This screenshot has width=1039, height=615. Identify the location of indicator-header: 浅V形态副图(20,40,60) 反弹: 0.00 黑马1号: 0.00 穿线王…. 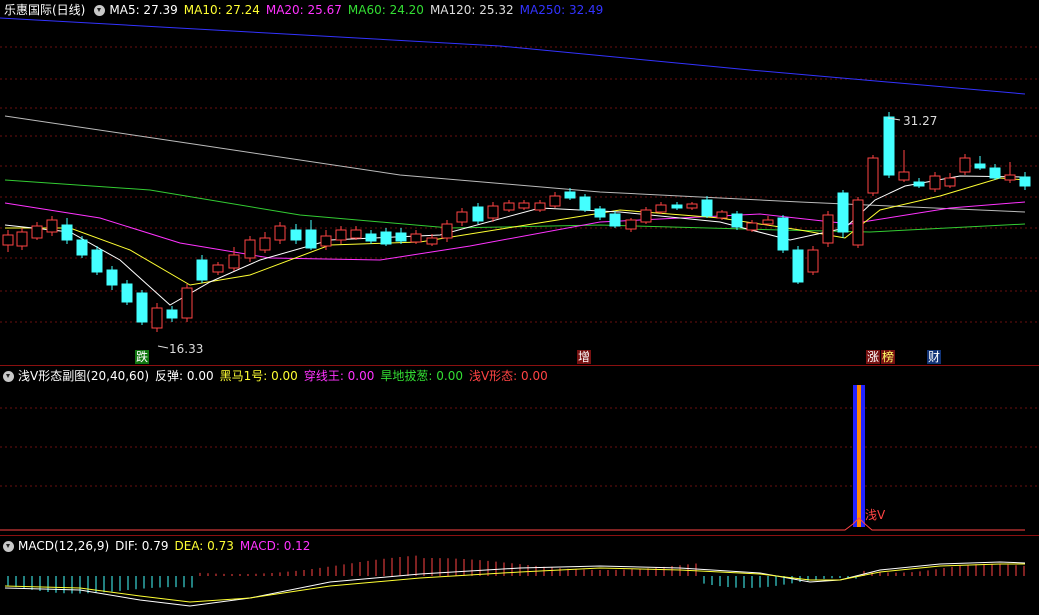
(277, 376).